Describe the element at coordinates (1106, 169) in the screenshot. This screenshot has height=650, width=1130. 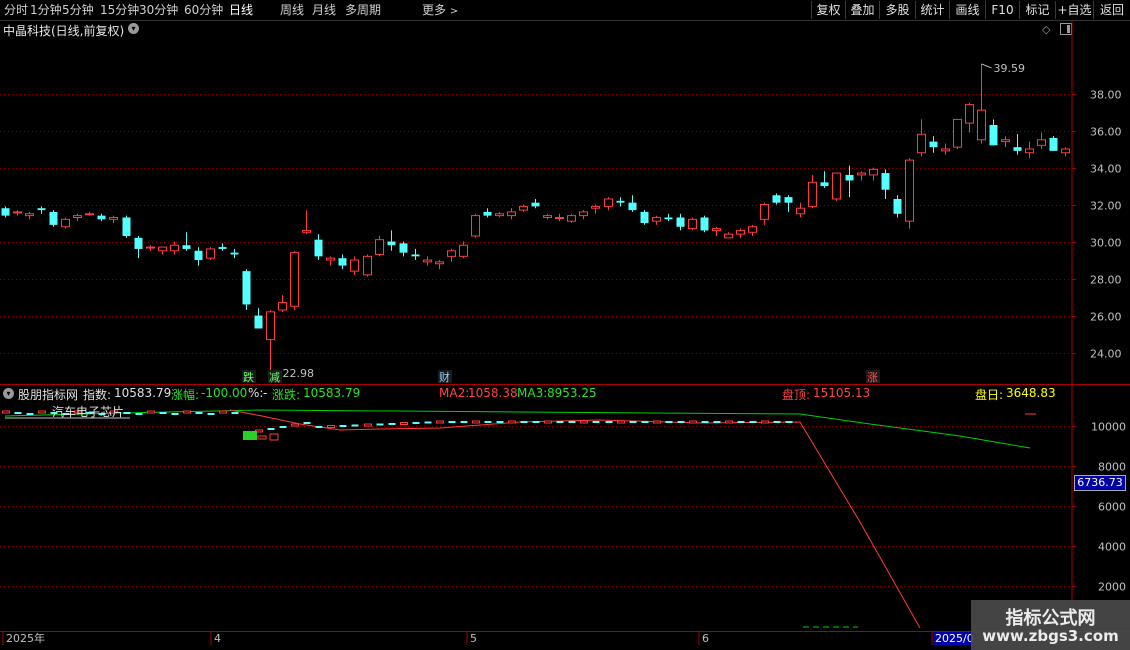
I see `y-tick-label: 34.00` at that location.